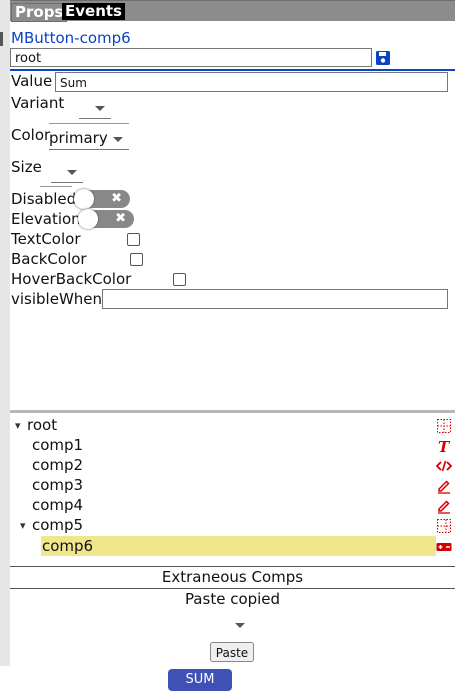 The image size is (455, 691). What do you see at coordinates (71, 38) in the screenshot?
I see `component-title: MButton-comp6` at bounding box center [71, 38].